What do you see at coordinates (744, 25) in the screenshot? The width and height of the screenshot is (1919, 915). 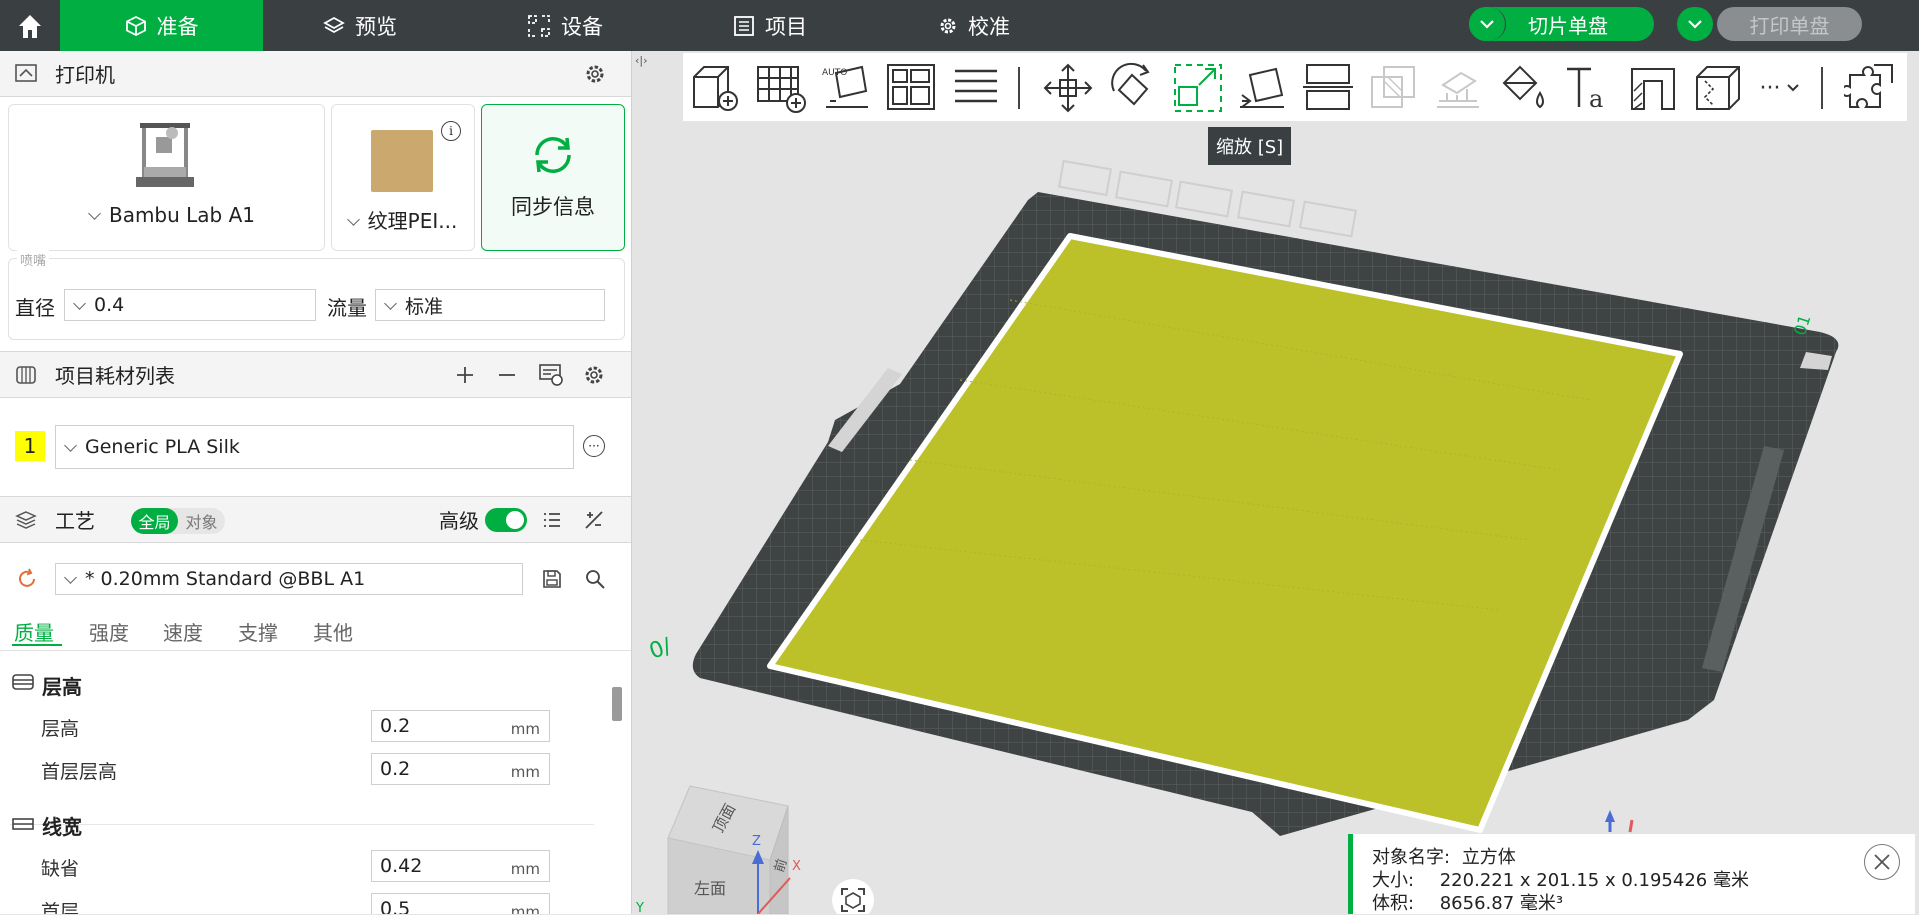 I see `list-icon` at bounding box center [744, 25].